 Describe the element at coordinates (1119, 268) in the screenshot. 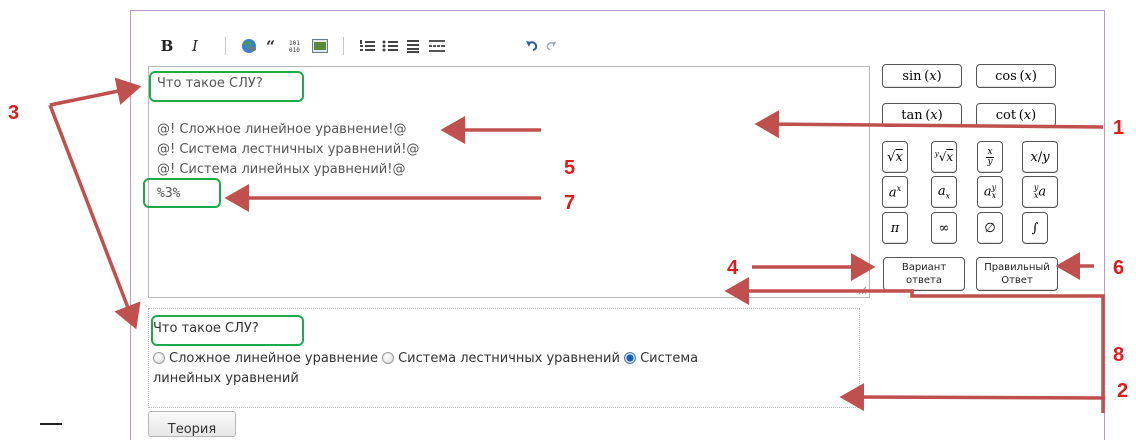

I see `annotation-6: 6` at that location.